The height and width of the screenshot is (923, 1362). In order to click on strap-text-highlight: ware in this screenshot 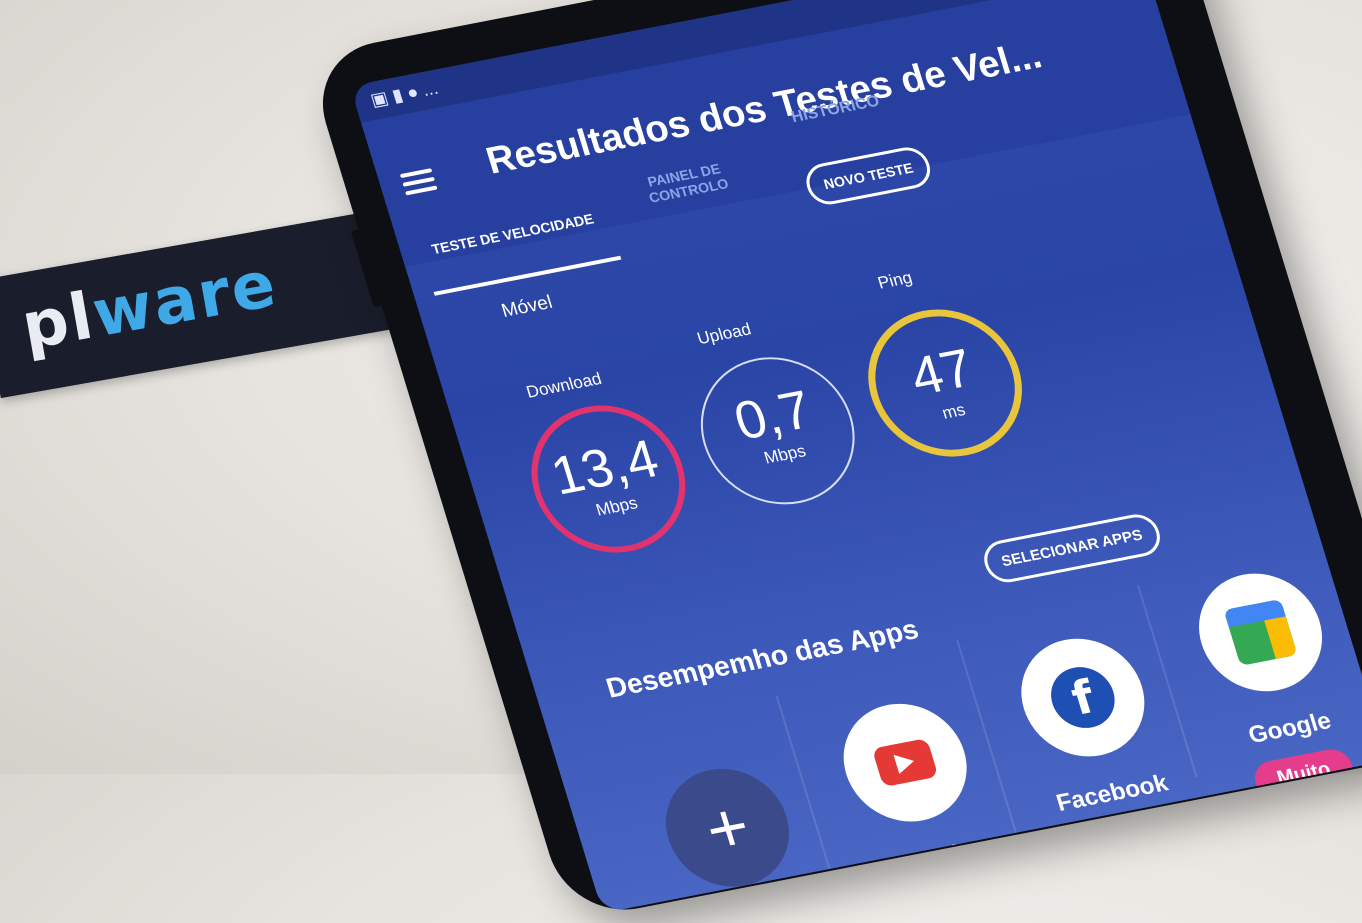, I will do `click(185, 300)`.